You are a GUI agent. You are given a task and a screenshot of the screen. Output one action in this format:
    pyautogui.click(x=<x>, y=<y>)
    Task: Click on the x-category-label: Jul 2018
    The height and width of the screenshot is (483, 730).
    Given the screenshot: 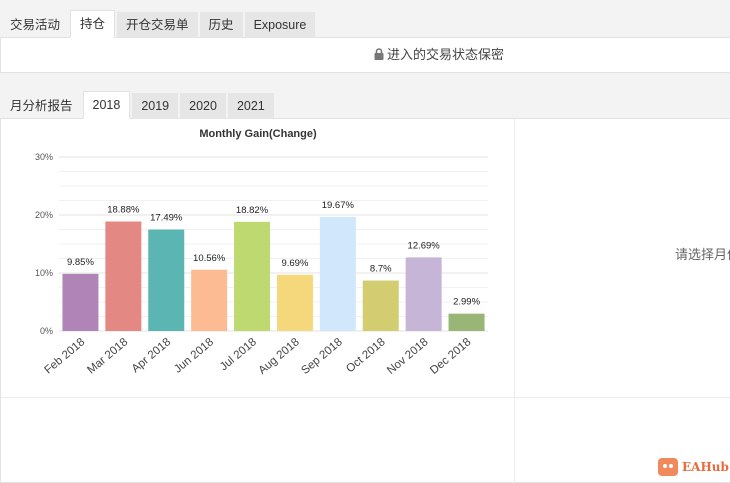 What is the action you would take?
    pyautogui.click(x=238, y=354)
    